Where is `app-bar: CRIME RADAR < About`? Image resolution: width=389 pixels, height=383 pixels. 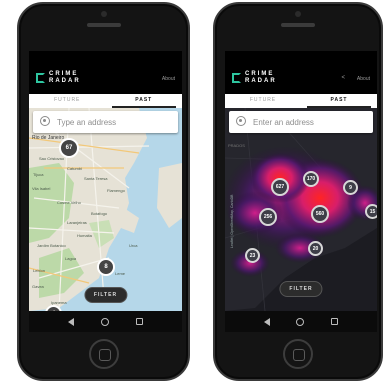 app-bar: CRIME RADAR < About is located at coordinates (301, 75).